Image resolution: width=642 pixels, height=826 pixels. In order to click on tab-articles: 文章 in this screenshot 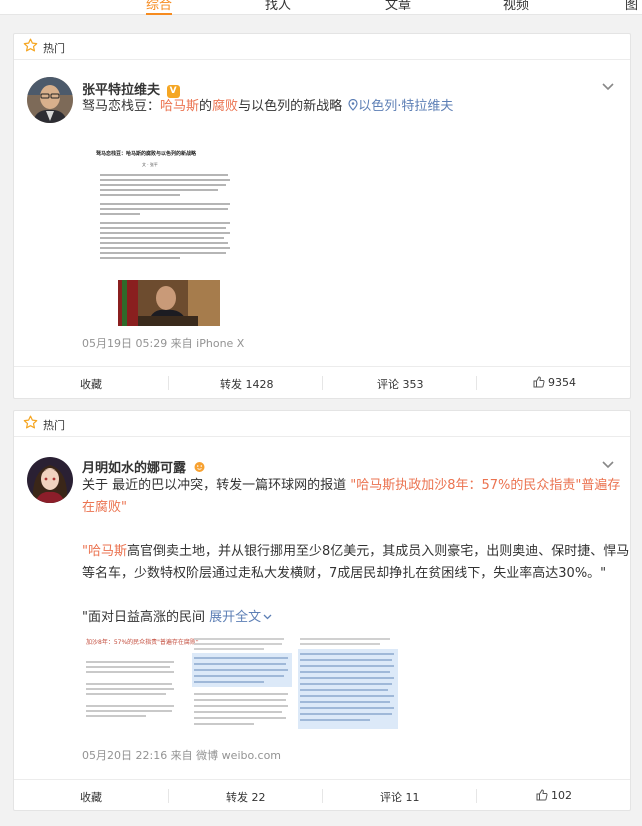, I will do `click(398, 6)`.